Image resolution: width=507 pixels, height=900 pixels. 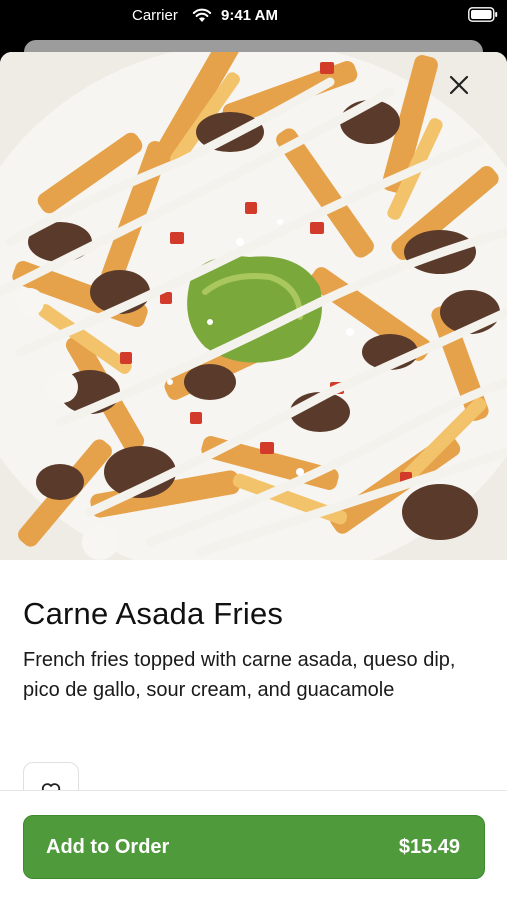 I want to click on add-to-order-button: Add to Order $15.49, so click(x=254, y=847).